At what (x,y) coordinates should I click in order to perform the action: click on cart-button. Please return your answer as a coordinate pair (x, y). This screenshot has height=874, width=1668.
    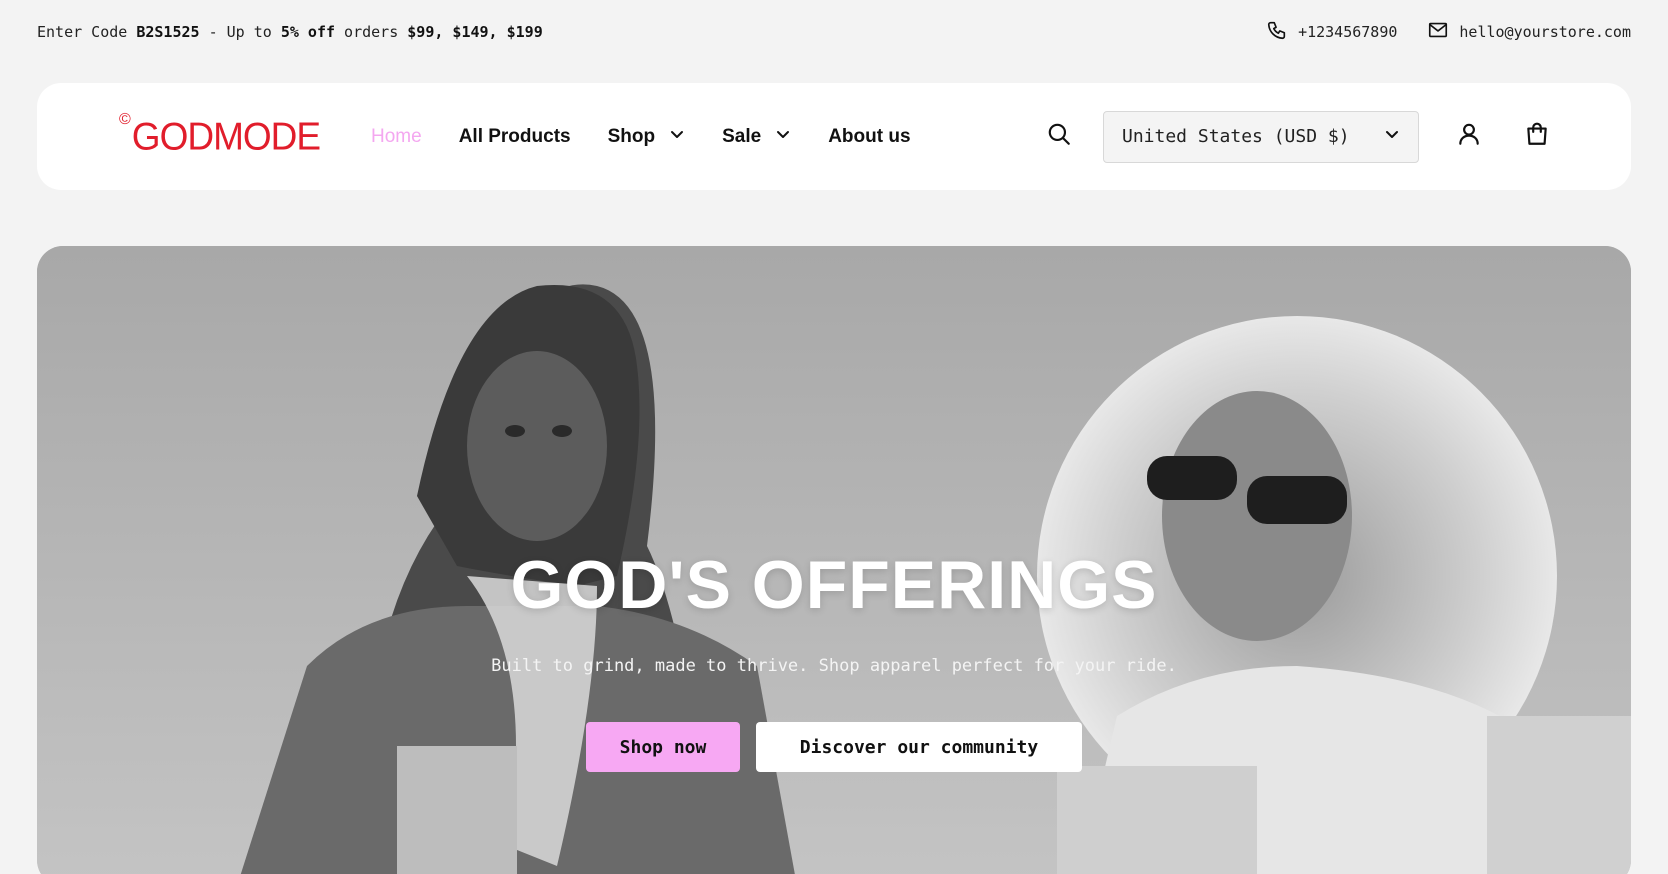
    Looking at the image, I should click on (1537, 137).